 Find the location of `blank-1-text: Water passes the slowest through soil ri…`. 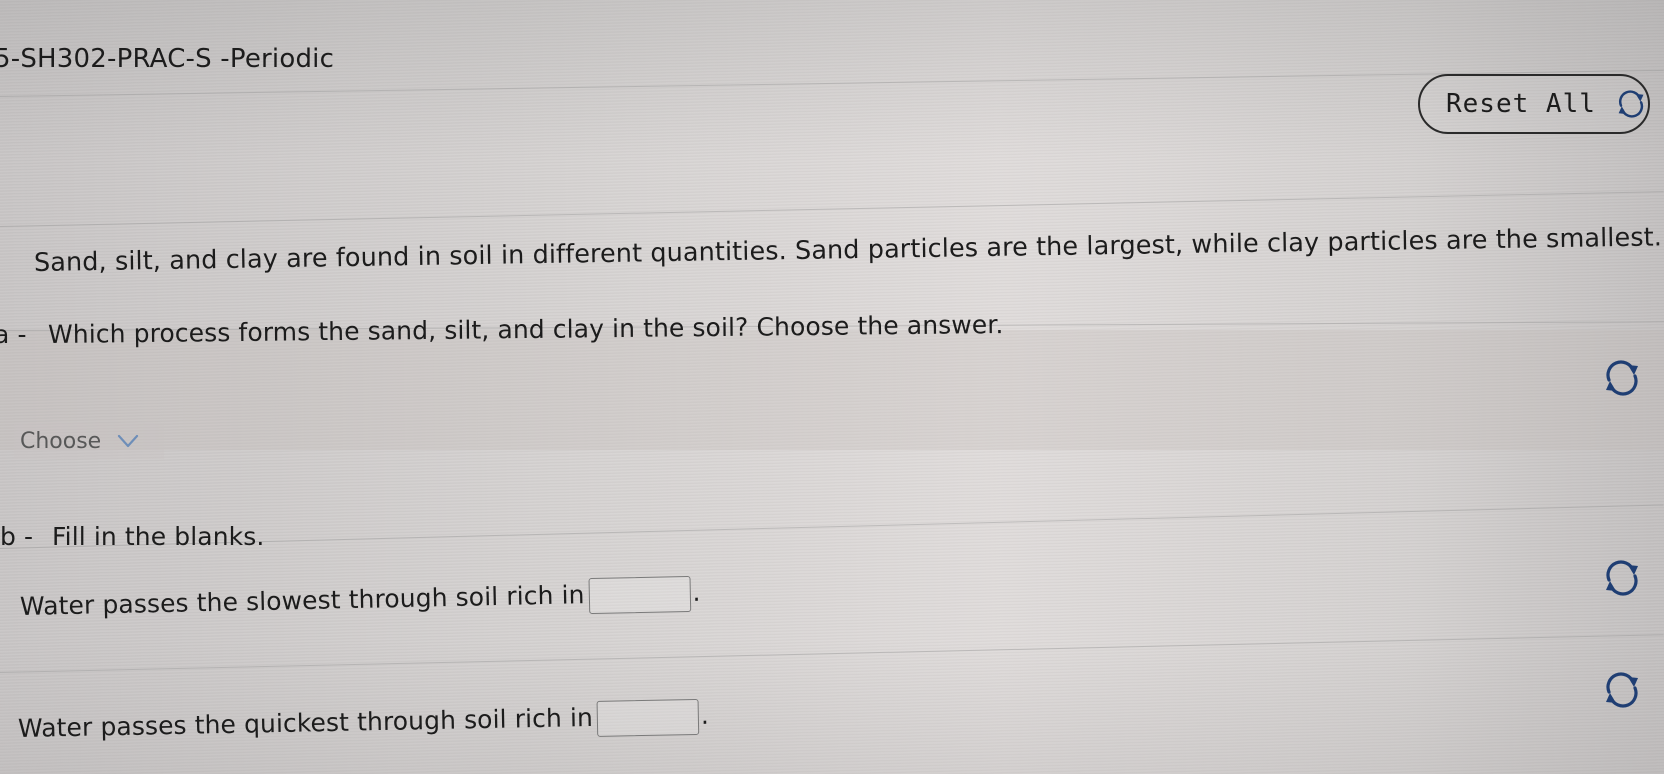

blank-1-text: Water passes the slowest through soil ri… is located at coordinates (302, 600).